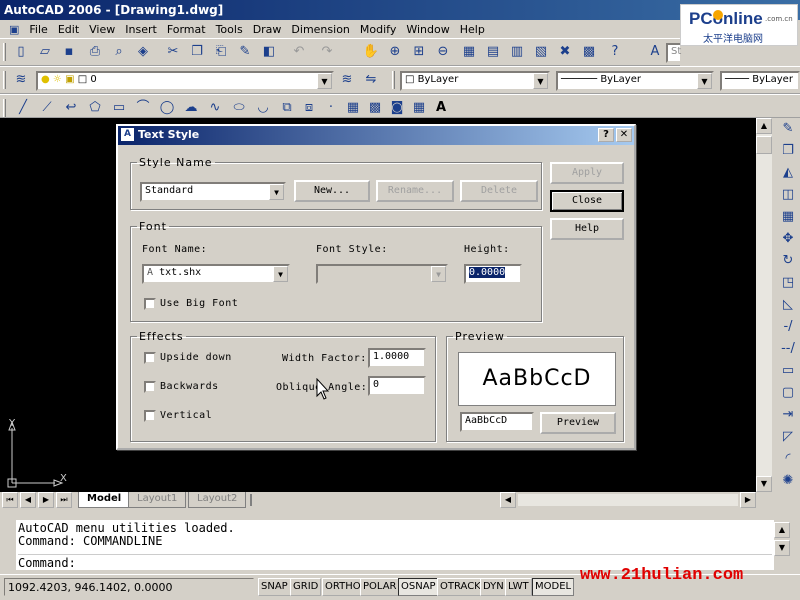 The width and height of the screenshot is (800, 600). Describe the element at coordinates (518, 587) in the screenshot. I see `lwt-toggle: LWT` at that location.